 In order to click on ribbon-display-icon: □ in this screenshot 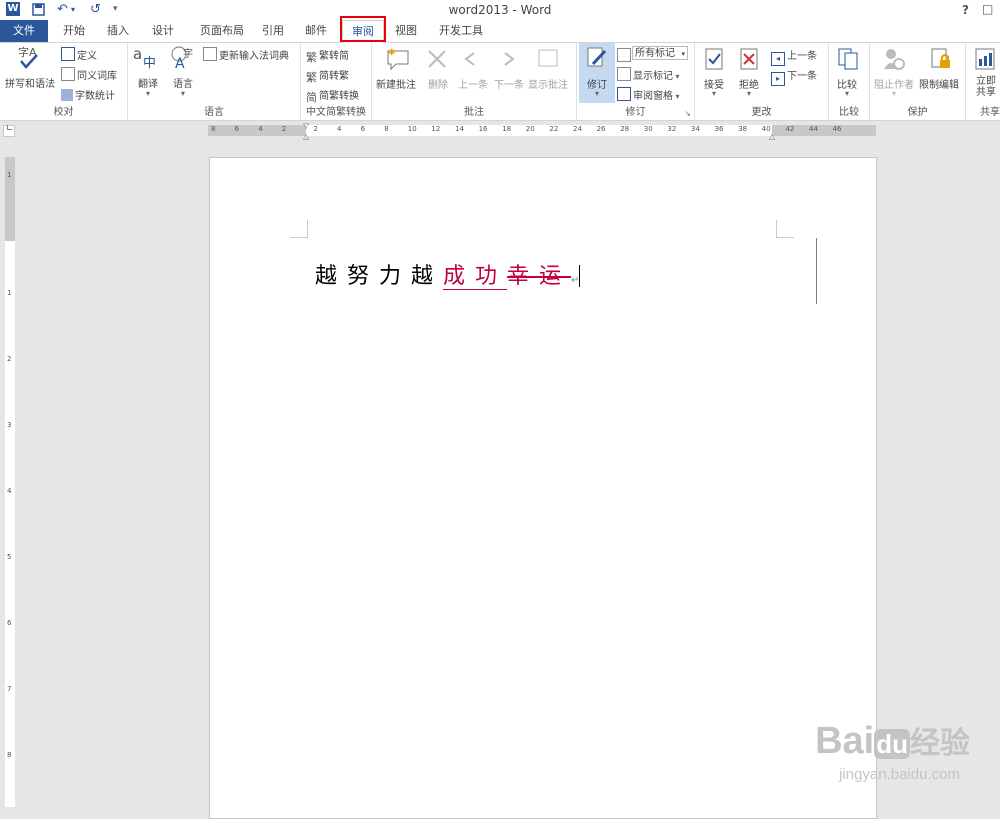, I will do `click(987, 9)`.